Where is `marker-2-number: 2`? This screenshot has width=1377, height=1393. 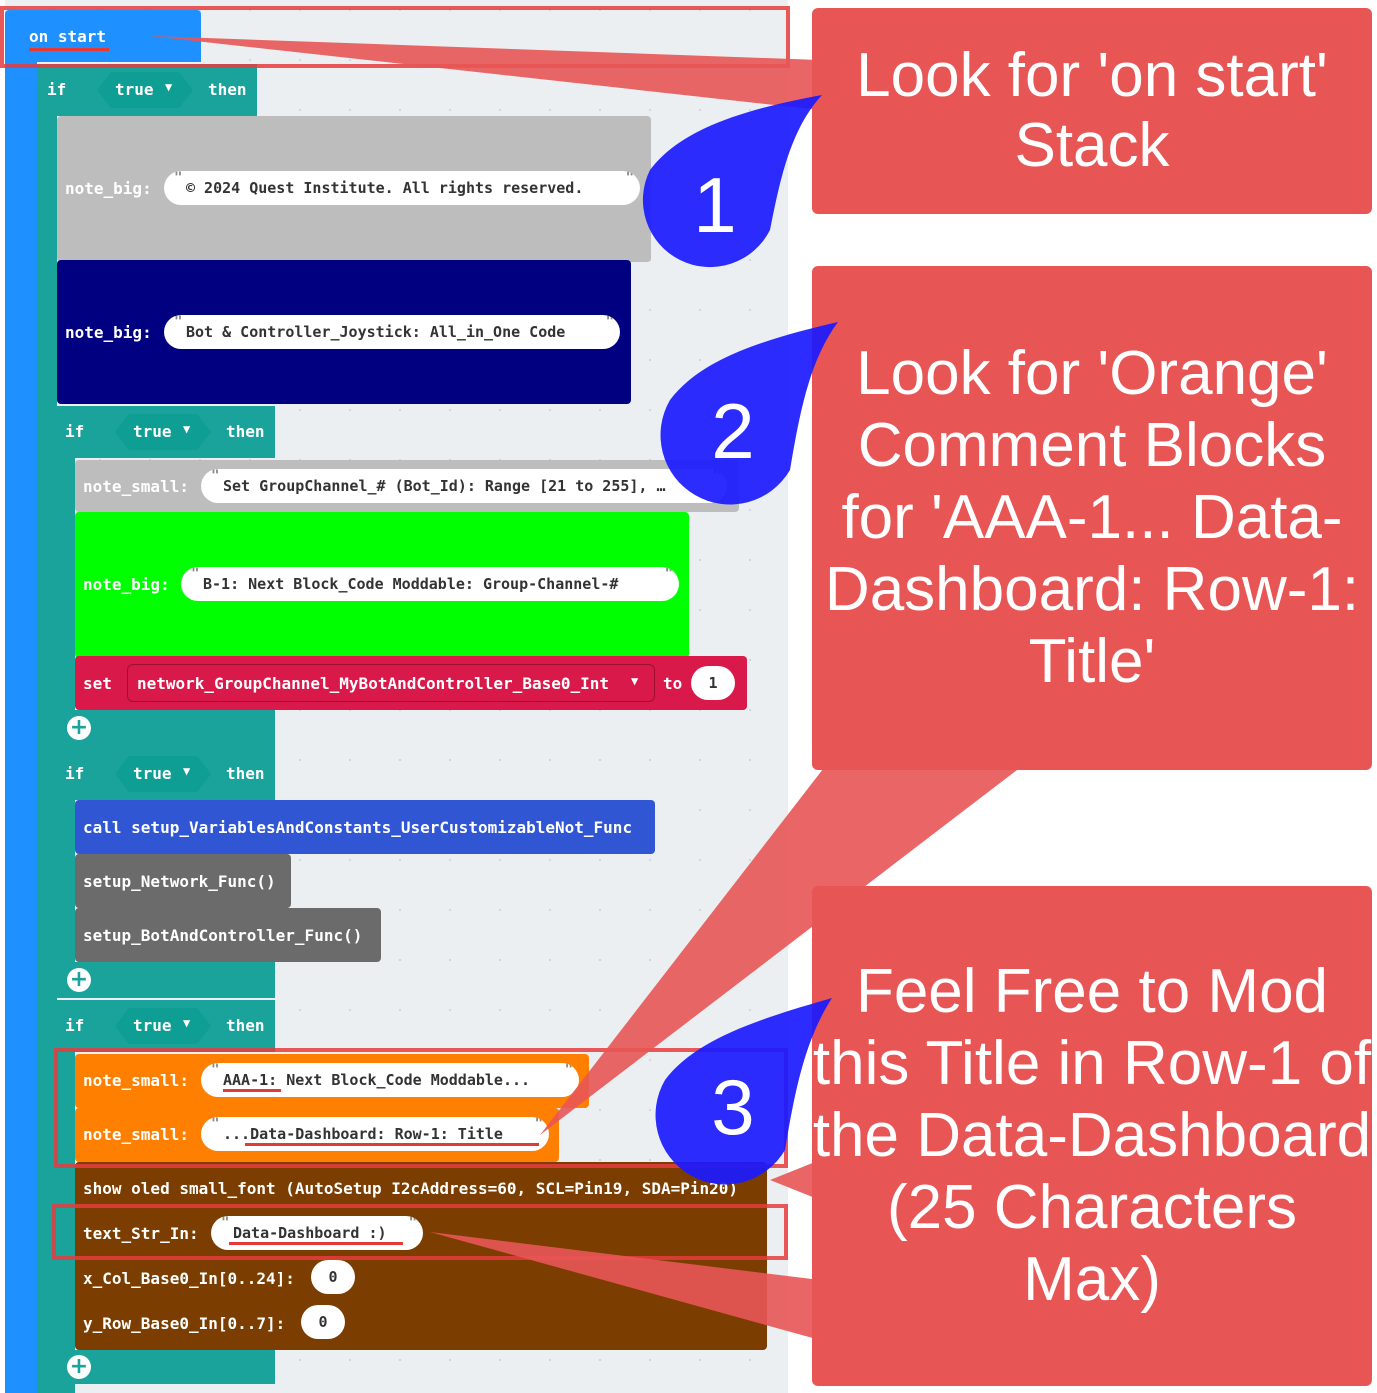 marker-2-number: 2 is located at coordinates (733, 431).